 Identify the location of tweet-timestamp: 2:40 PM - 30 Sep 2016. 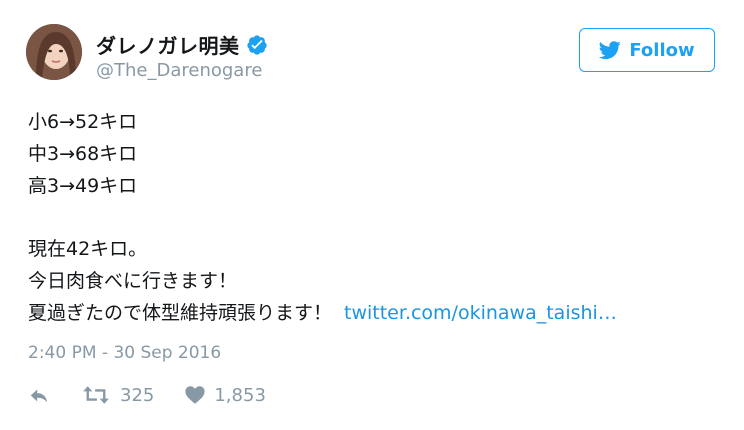
(124, 353).